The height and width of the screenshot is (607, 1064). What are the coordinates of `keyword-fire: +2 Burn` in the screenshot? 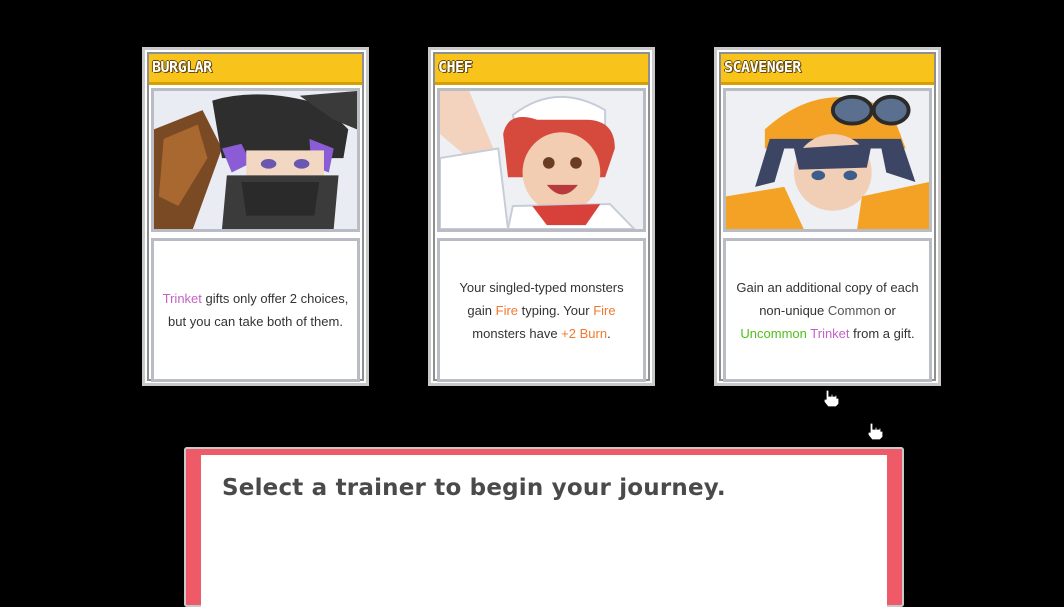 It's located at (584, 333).